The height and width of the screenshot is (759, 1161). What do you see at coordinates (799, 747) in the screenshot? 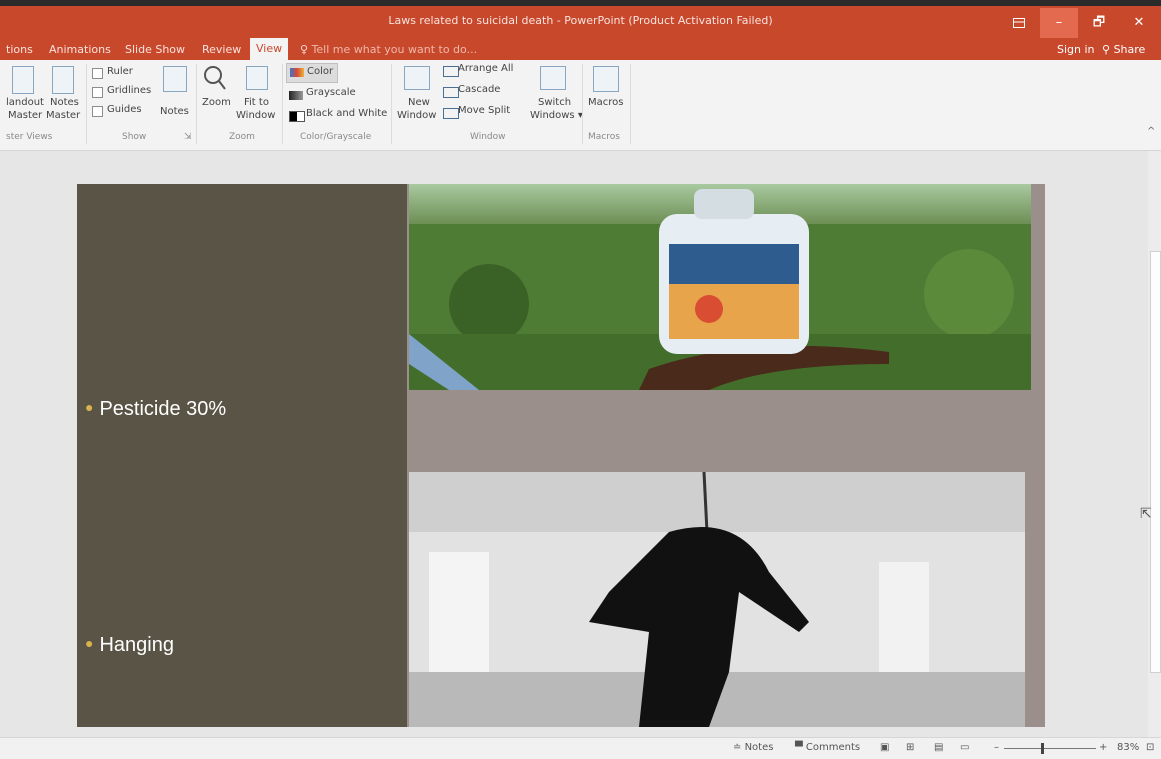
I see `comment-icon: ▀` at bounding box center [799, 747].